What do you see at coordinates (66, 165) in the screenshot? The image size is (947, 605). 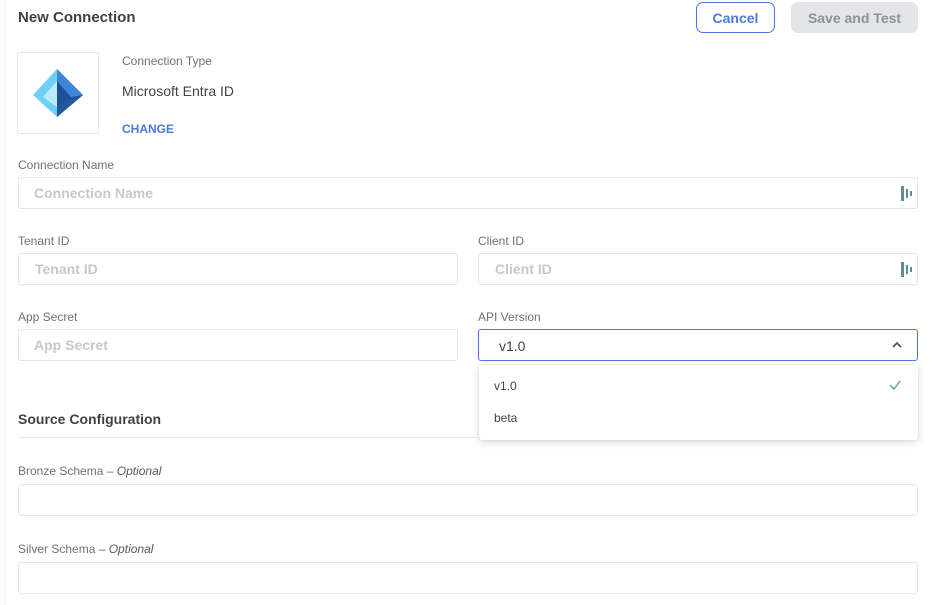 I see `connection-name-label: Connection Name` at bounding box center [66, 165].